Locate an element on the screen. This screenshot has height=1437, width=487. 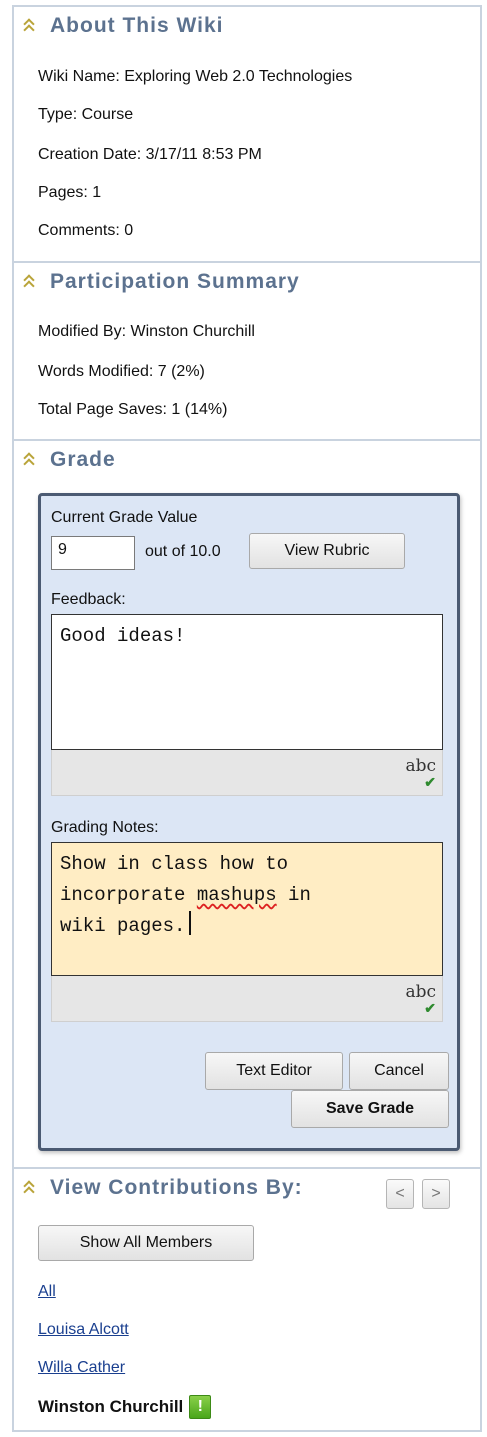
selected-member-name: Winston Churchill is located at coordinates (111, 1406).